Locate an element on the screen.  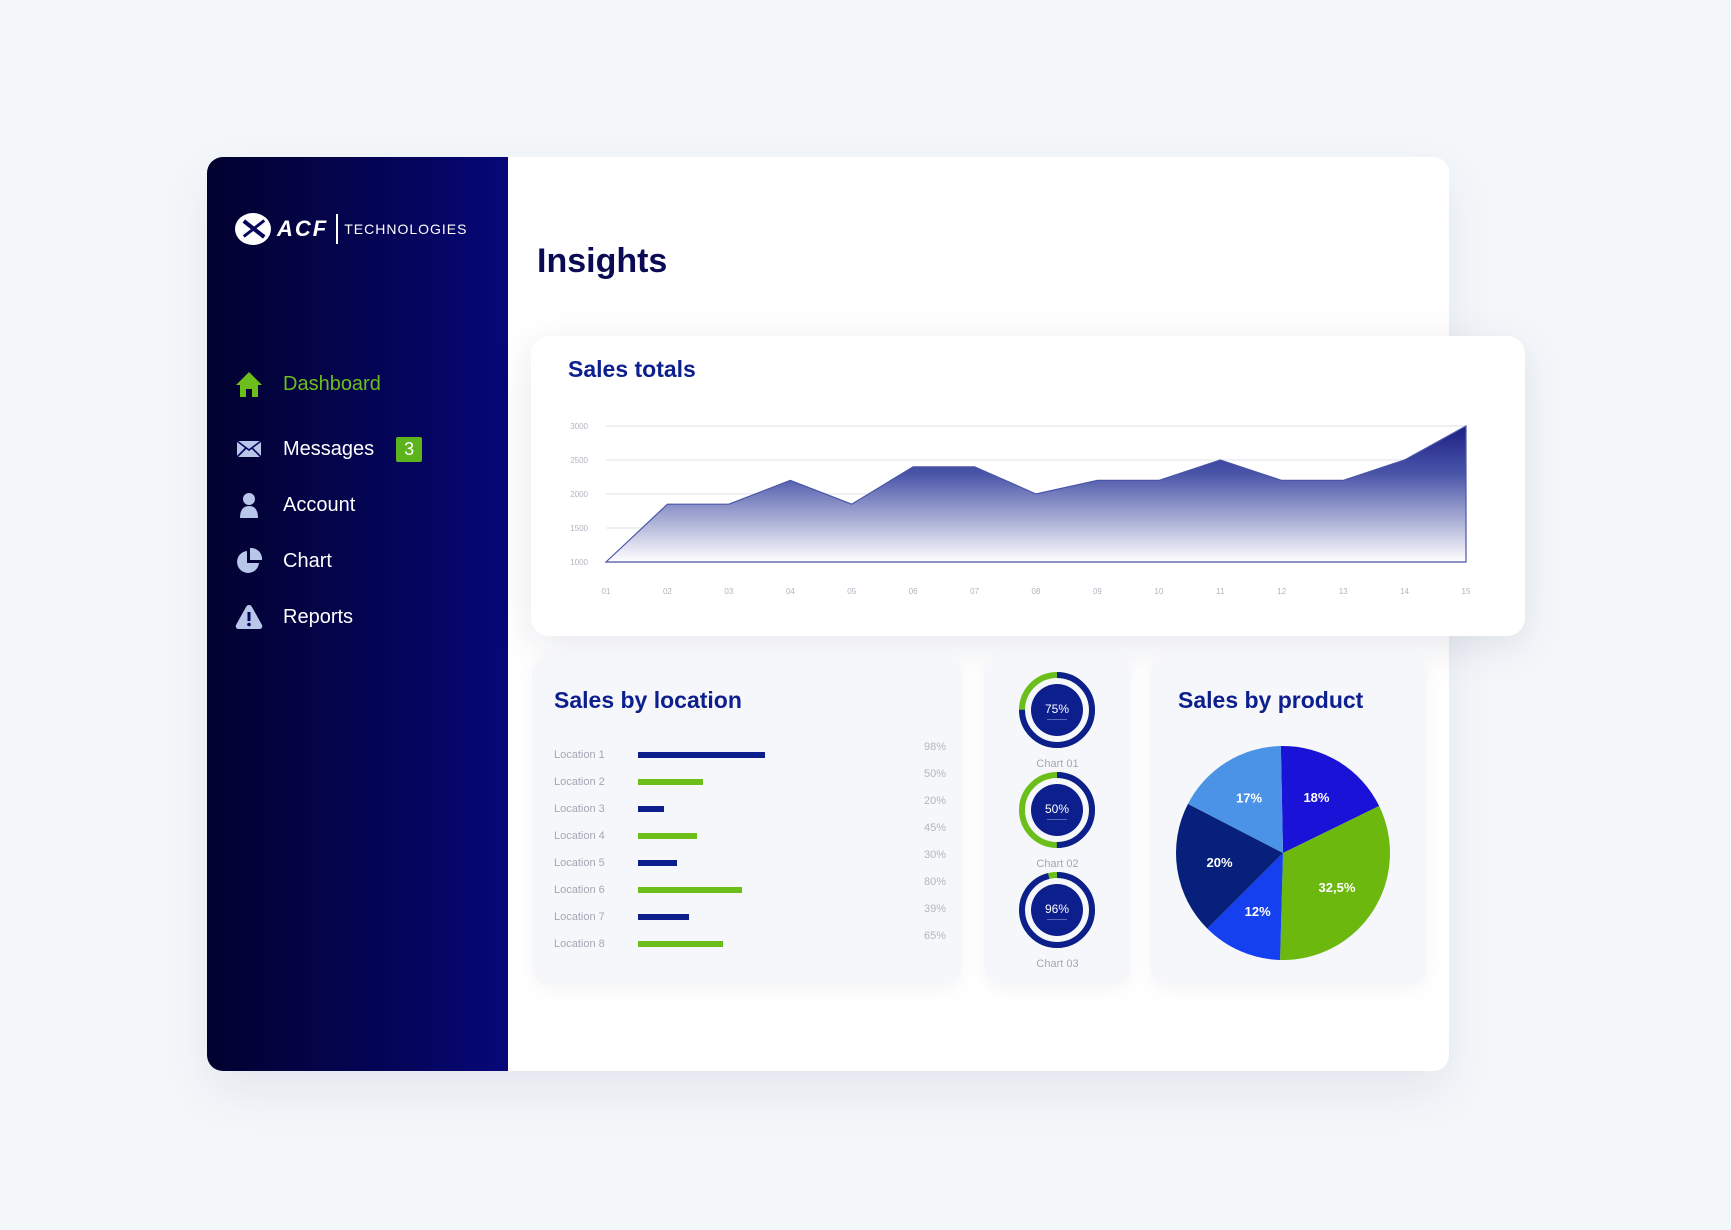
donut-charts-card: 75% Chart 01 50% Chart 02 96% Chart 03 is located at coordinates (1057, 820).